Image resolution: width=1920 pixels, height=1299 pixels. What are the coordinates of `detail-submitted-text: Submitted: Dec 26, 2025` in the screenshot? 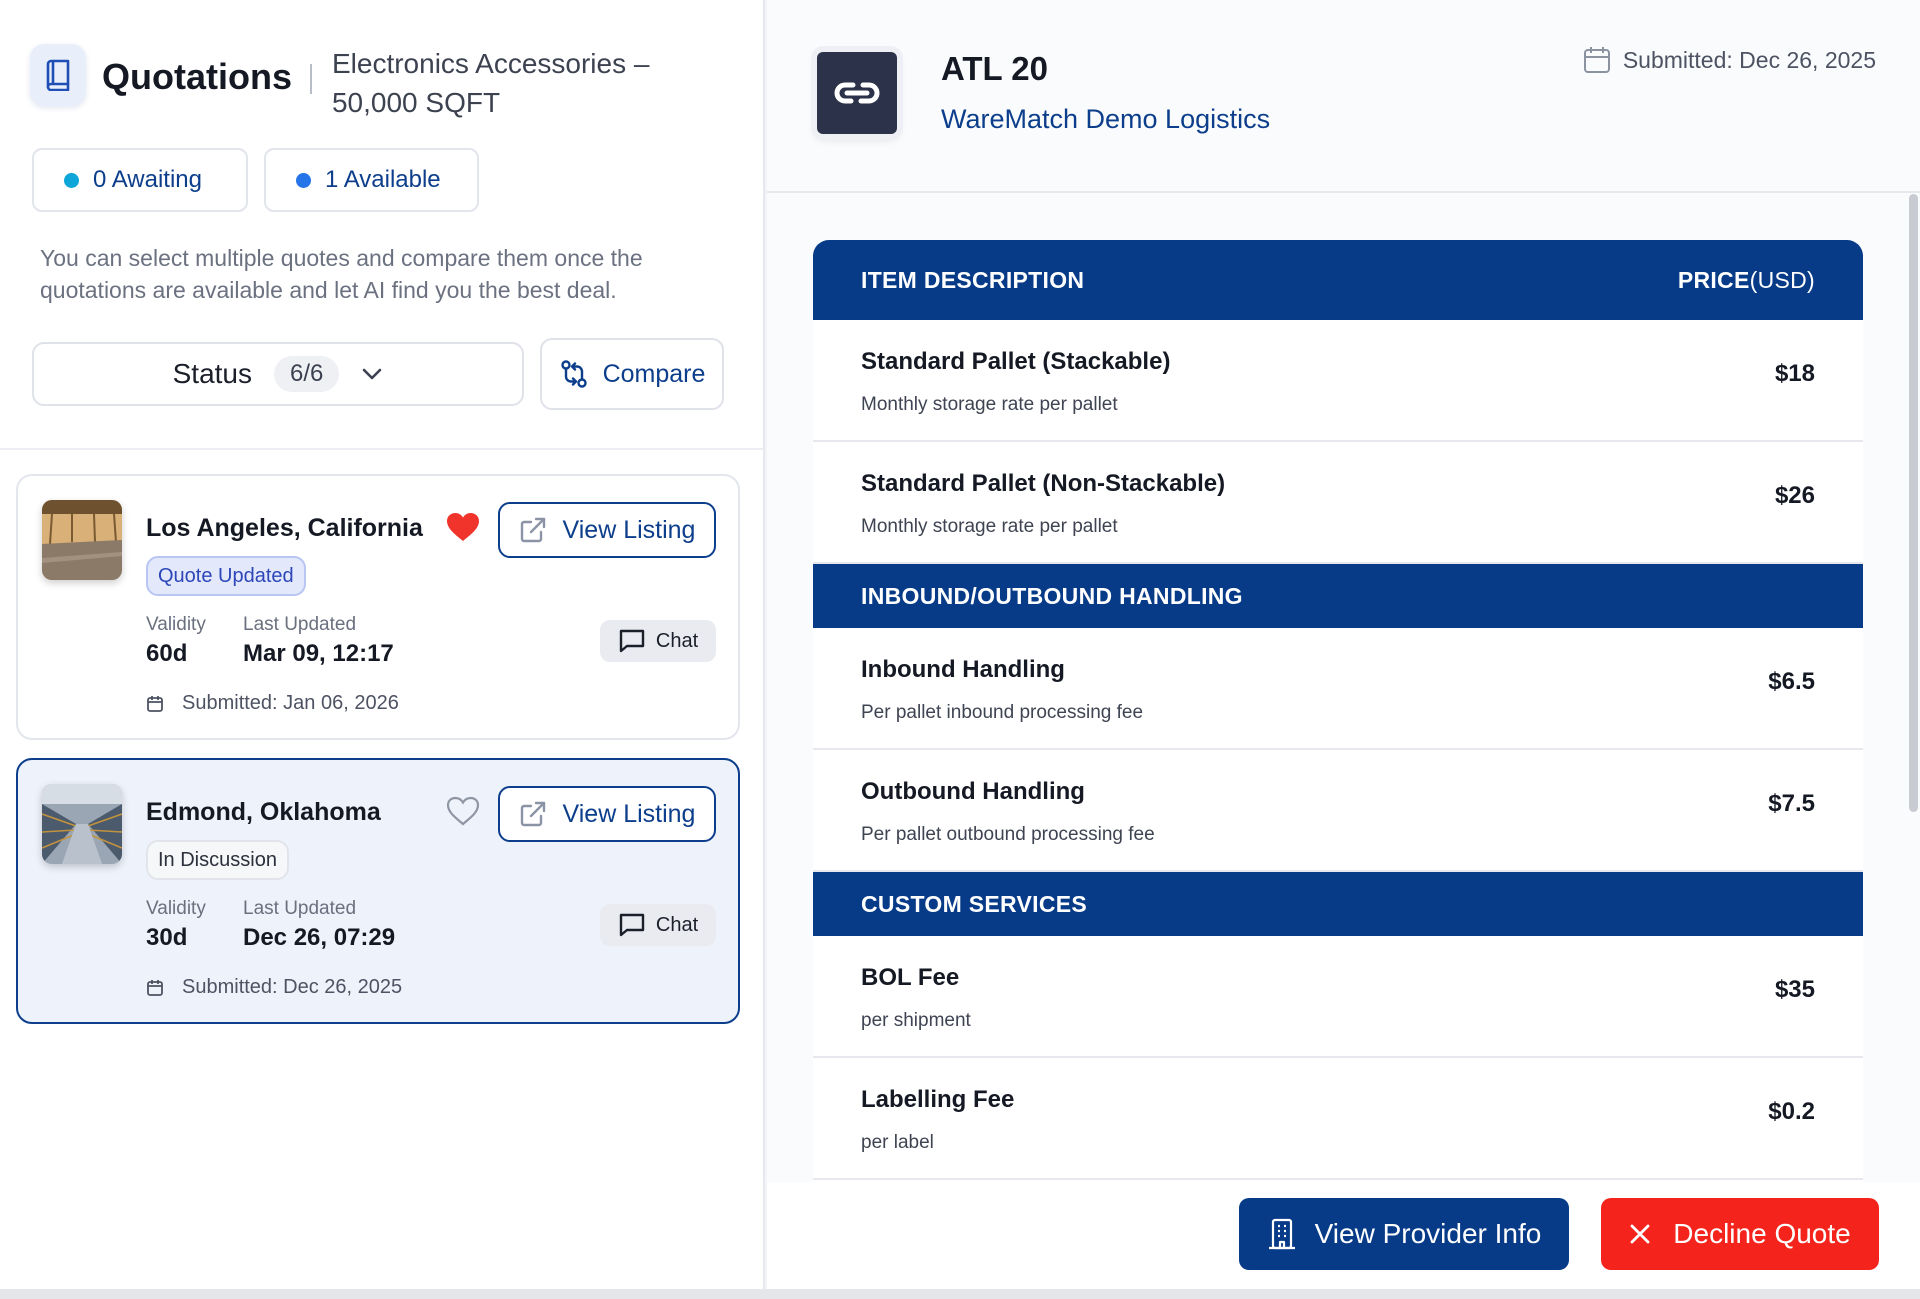 It's located at (1749, 59).